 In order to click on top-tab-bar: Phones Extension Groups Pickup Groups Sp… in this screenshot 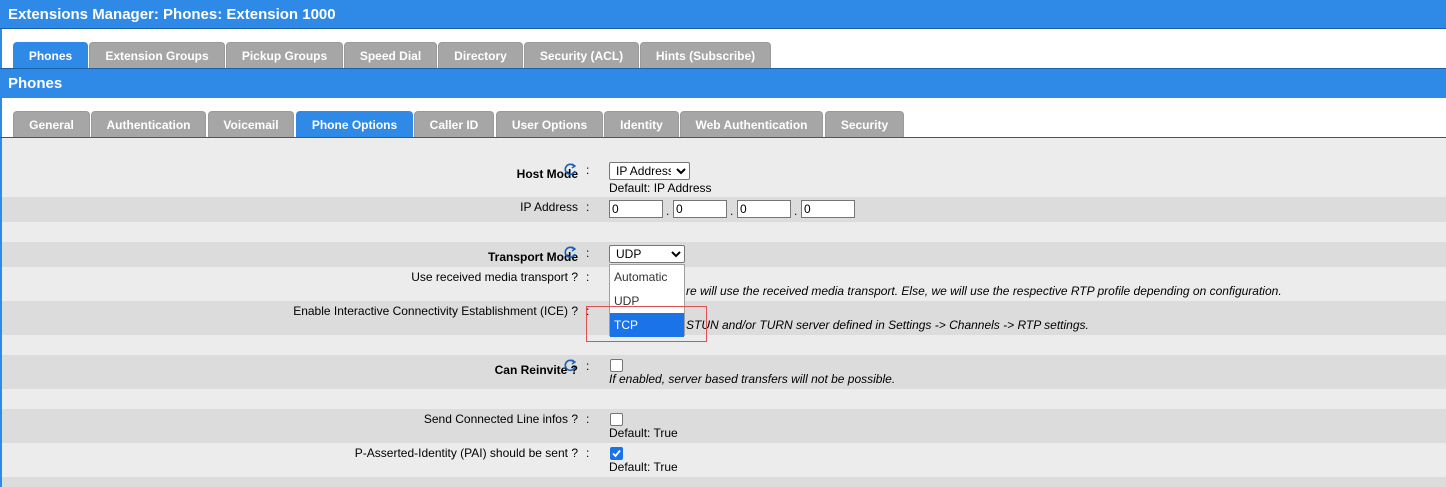, I will do `click(723, 49)`.